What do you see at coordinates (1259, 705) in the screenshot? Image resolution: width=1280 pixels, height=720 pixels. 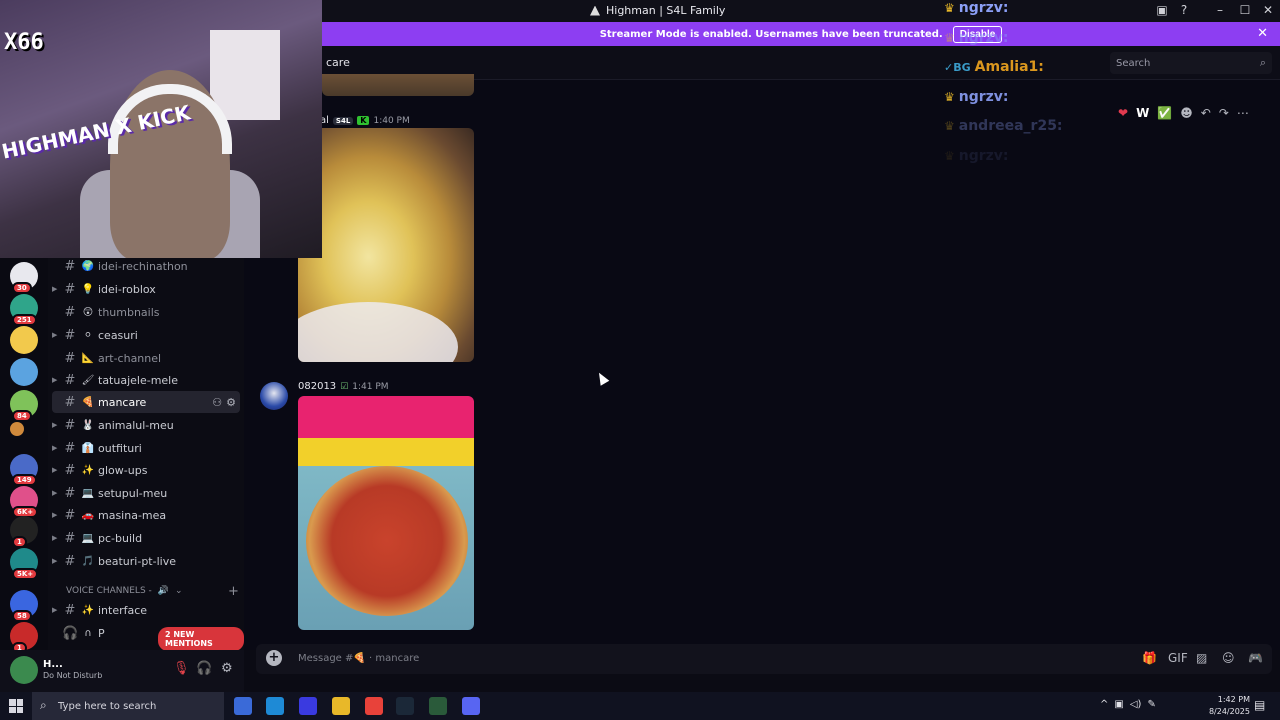 I see `notifications-icon: ▤` at bounding box center [1259, 705].